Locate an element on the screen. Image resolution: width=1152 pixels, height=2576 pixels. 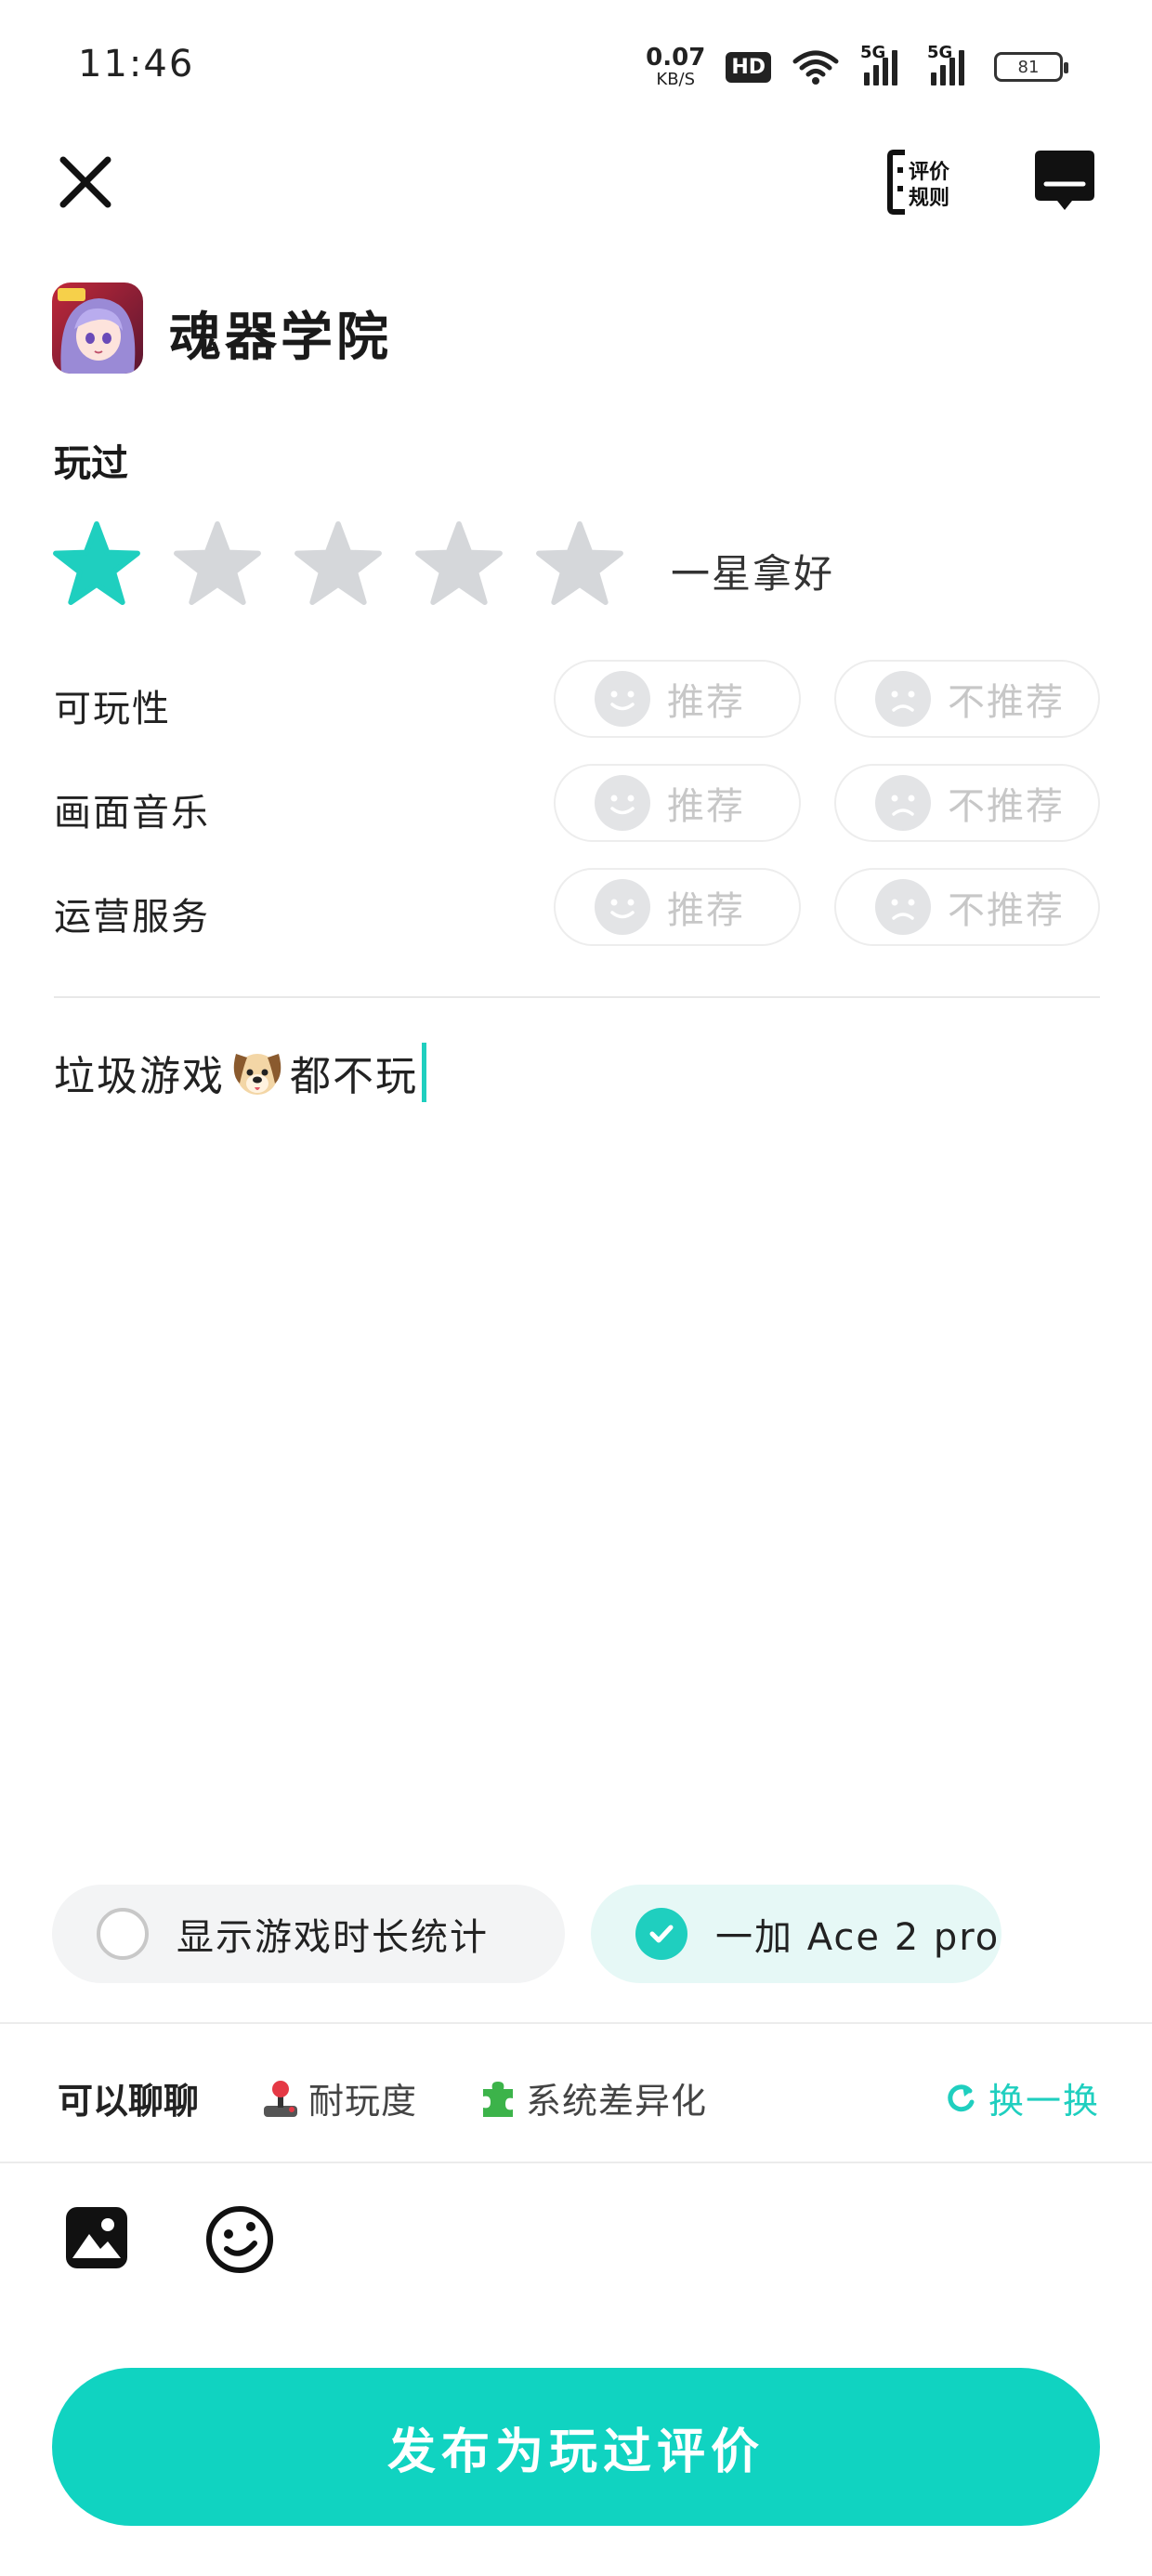
topic-label: 系统差异化 is located at coordinates (617, 2101).